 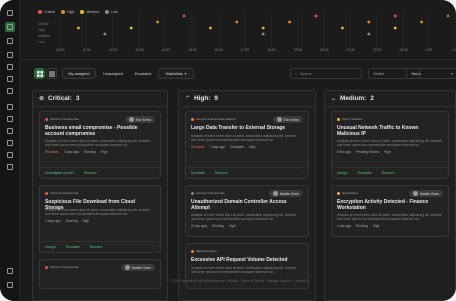 What do you see at coordinates (113, 73) in the screenshot?
I see `unassigned-filter: Unassigned` at bounding box center [113, 73].